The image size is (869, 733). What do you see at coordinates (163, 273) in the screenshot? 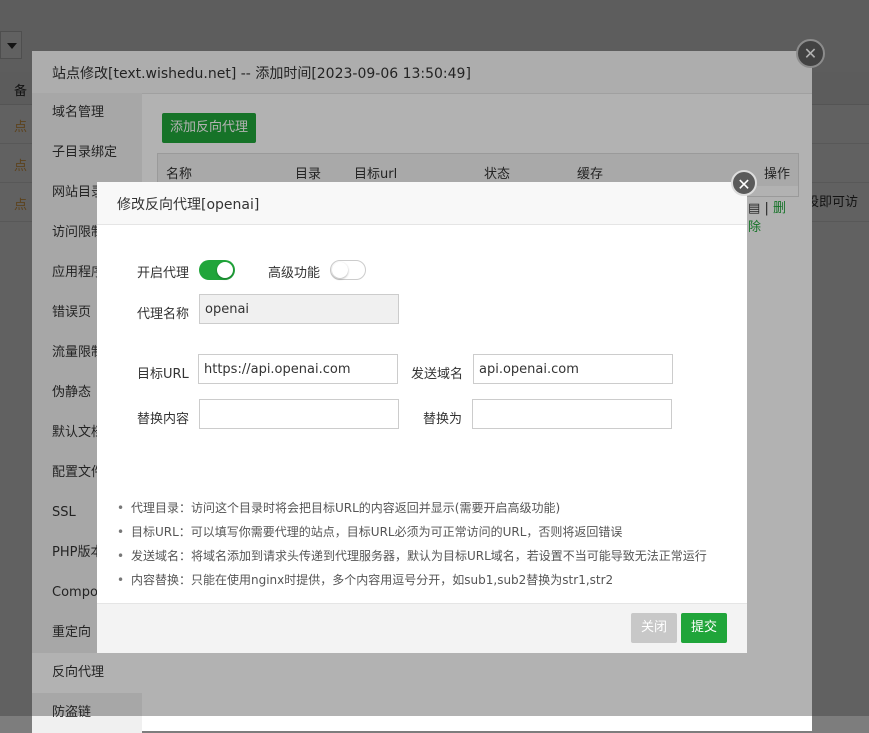
I see `enable-proxy-label: 开启代理` at bounding box center [163, 273].